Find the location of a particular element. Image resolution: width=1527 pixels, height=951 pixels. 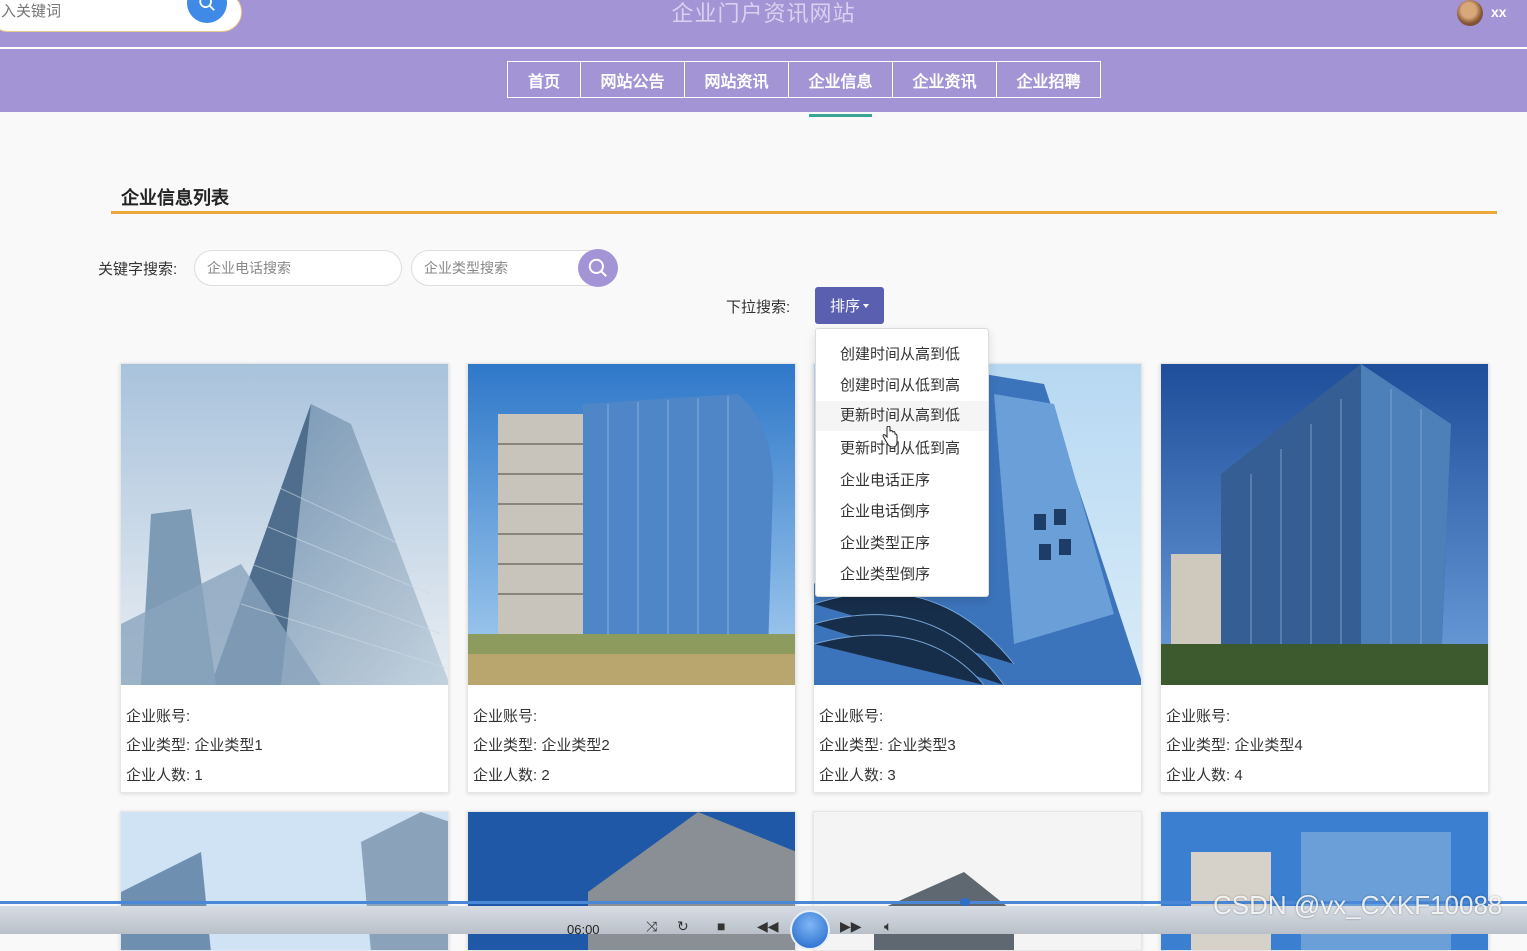

sort-option: 更新时间从高到低 is located at coordinates (902, 416).